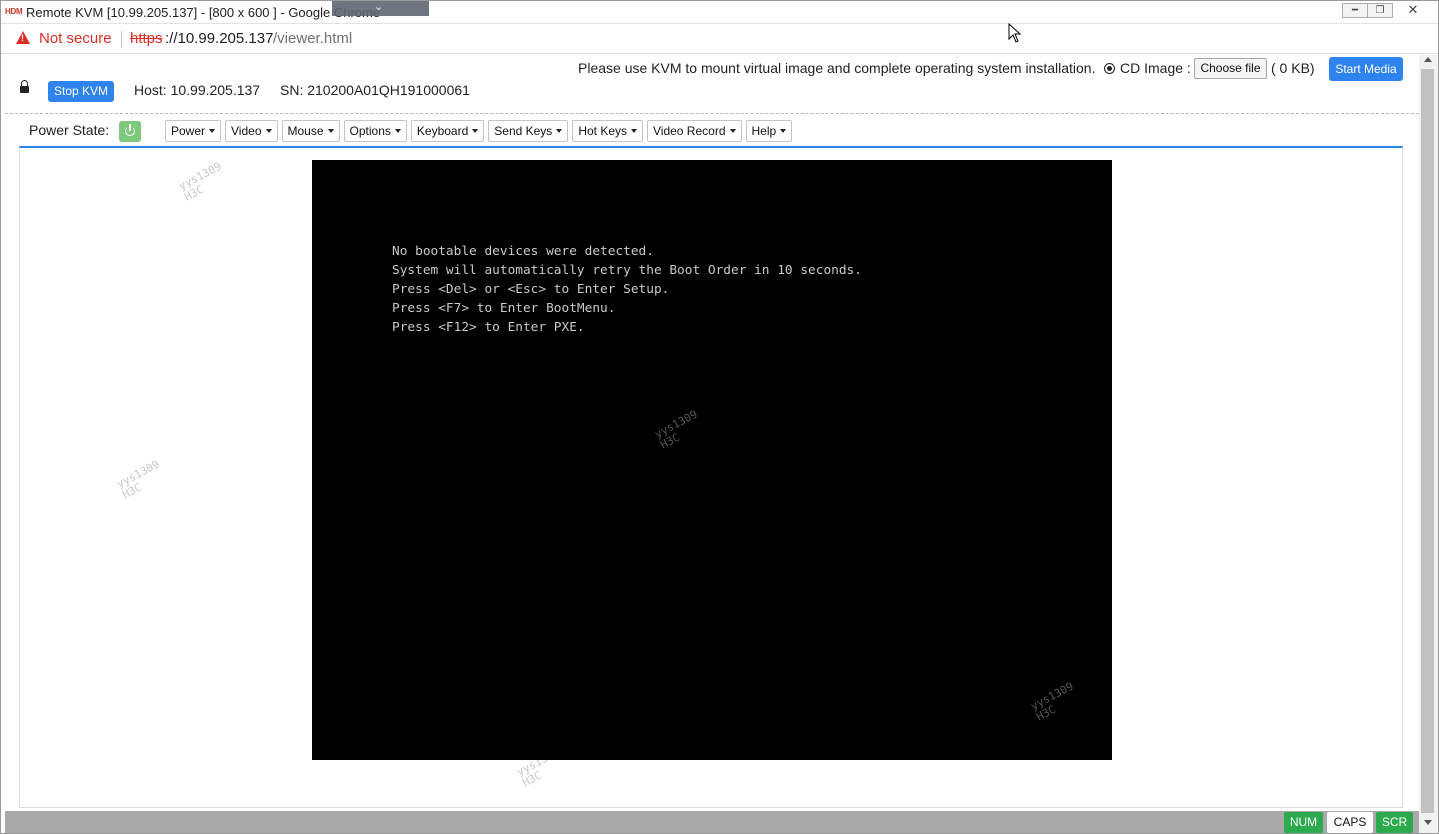 The image size is (1439, 834). What do you see at coordinates (1155, 68) in the screenshot?
I see `cd-image-label: CD Image :` at bounding box center [1155, 68].